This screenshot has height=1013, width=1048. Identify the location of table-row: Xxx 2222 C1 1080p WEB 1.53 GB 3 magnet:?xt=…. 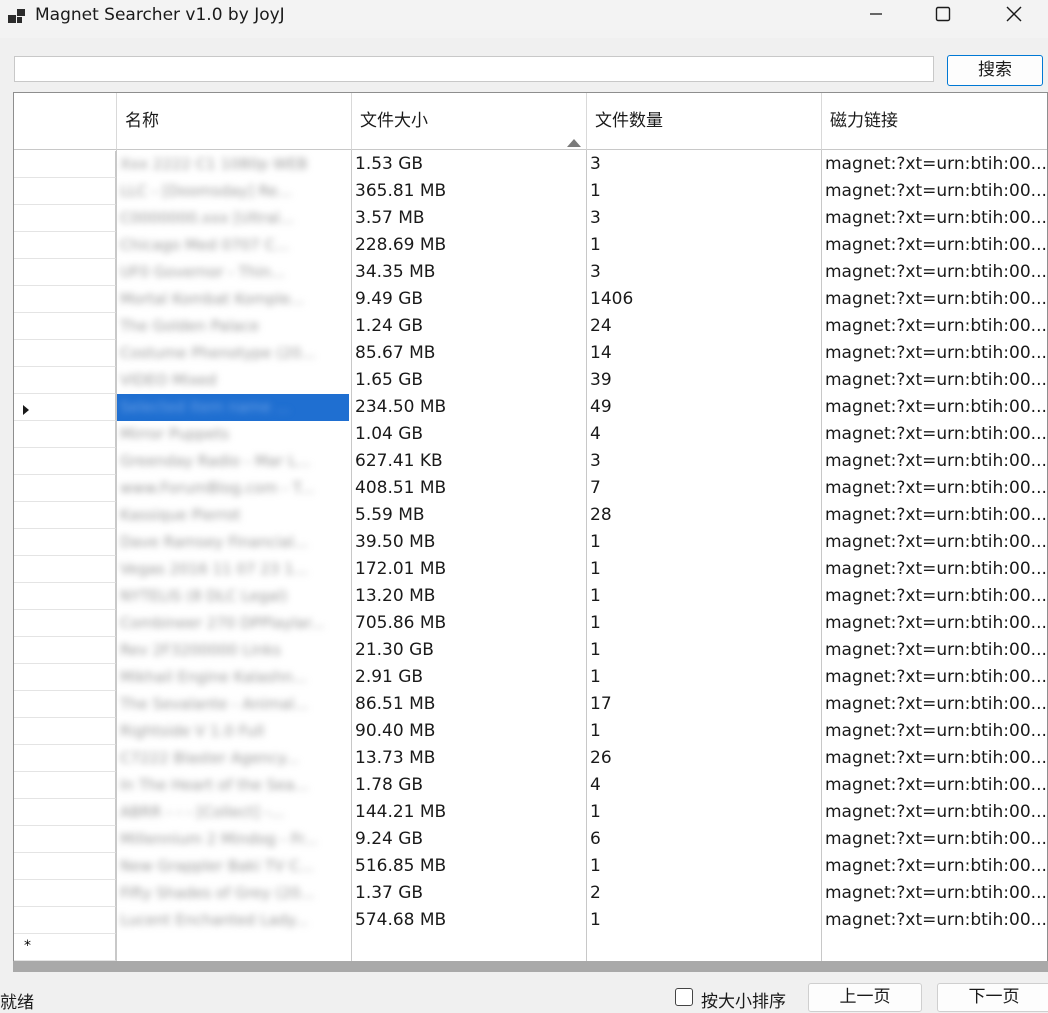
(582, 164).